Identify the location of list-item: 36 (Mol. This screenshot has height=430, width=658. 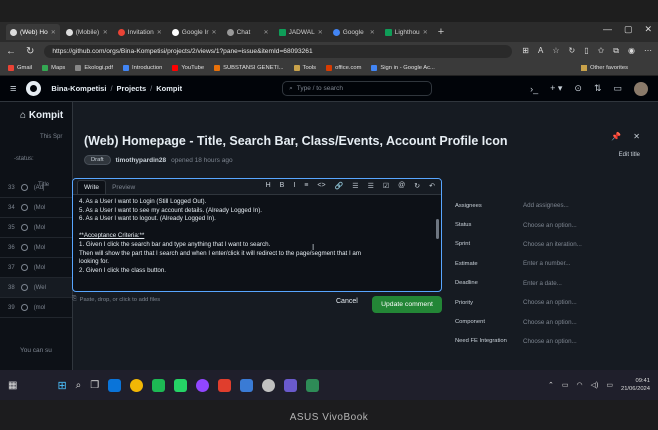
(36, 248).